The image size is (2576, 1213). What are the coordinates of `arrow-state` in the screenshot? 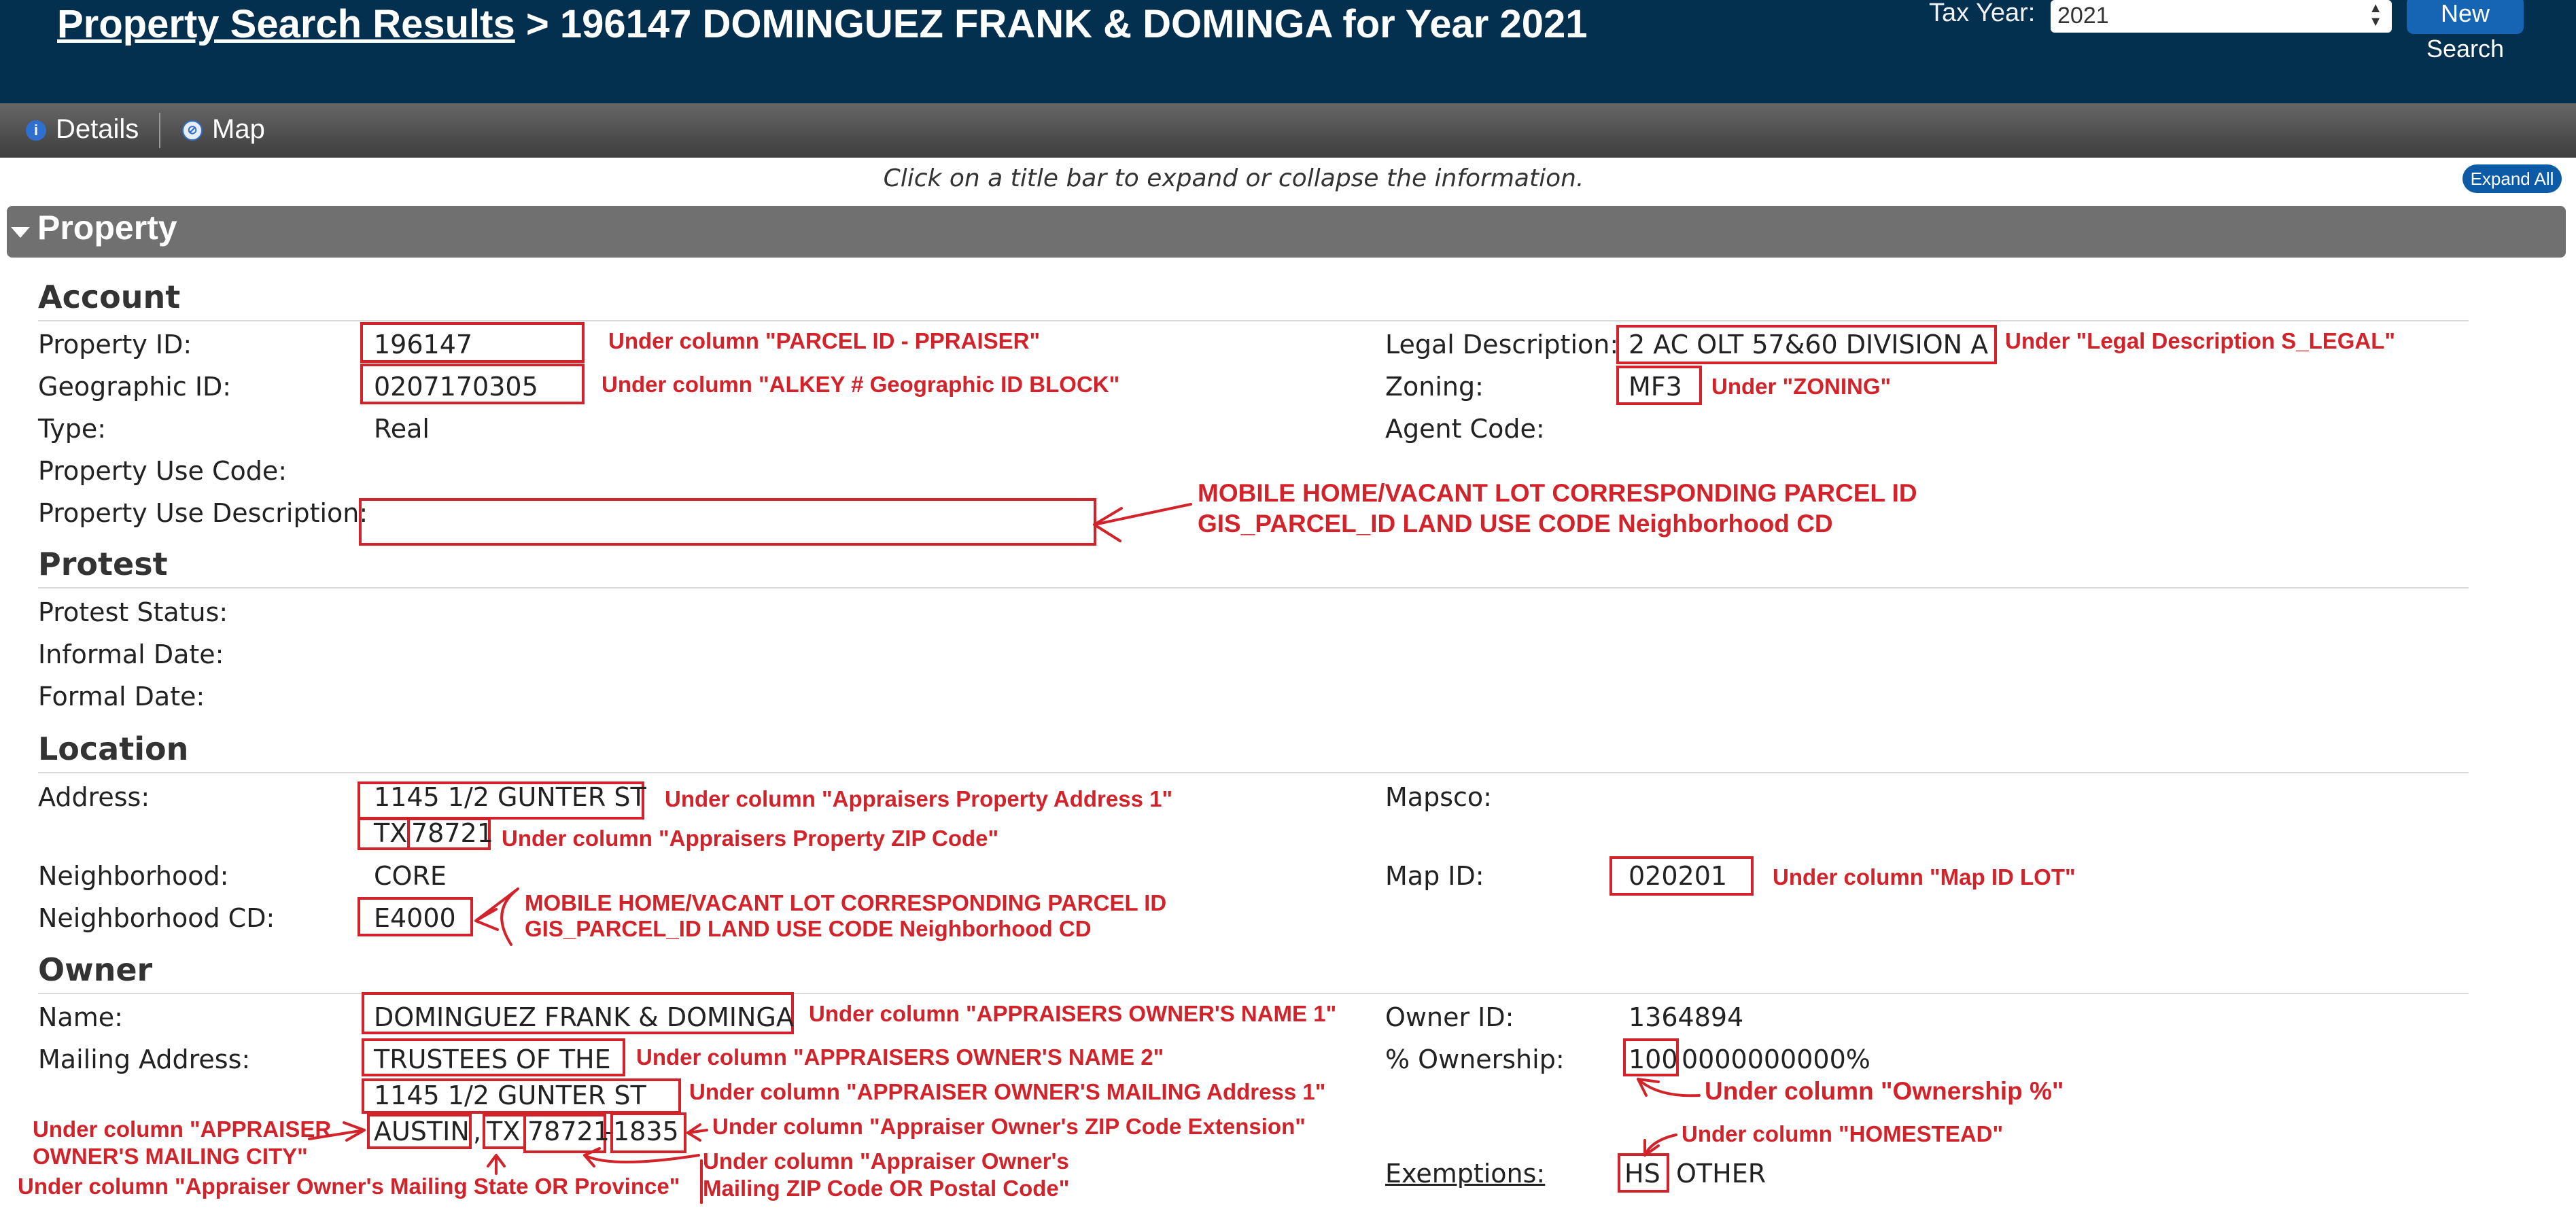 It's located at (496, 1164).